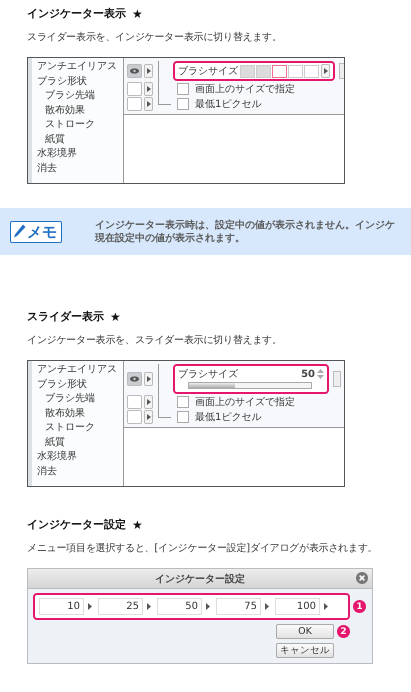 This screenshot has height=692, width=411. What do you see at coordinates (238, 606) in the screenshot?
I see `number-field: 75` at bounding box center [238, 606].